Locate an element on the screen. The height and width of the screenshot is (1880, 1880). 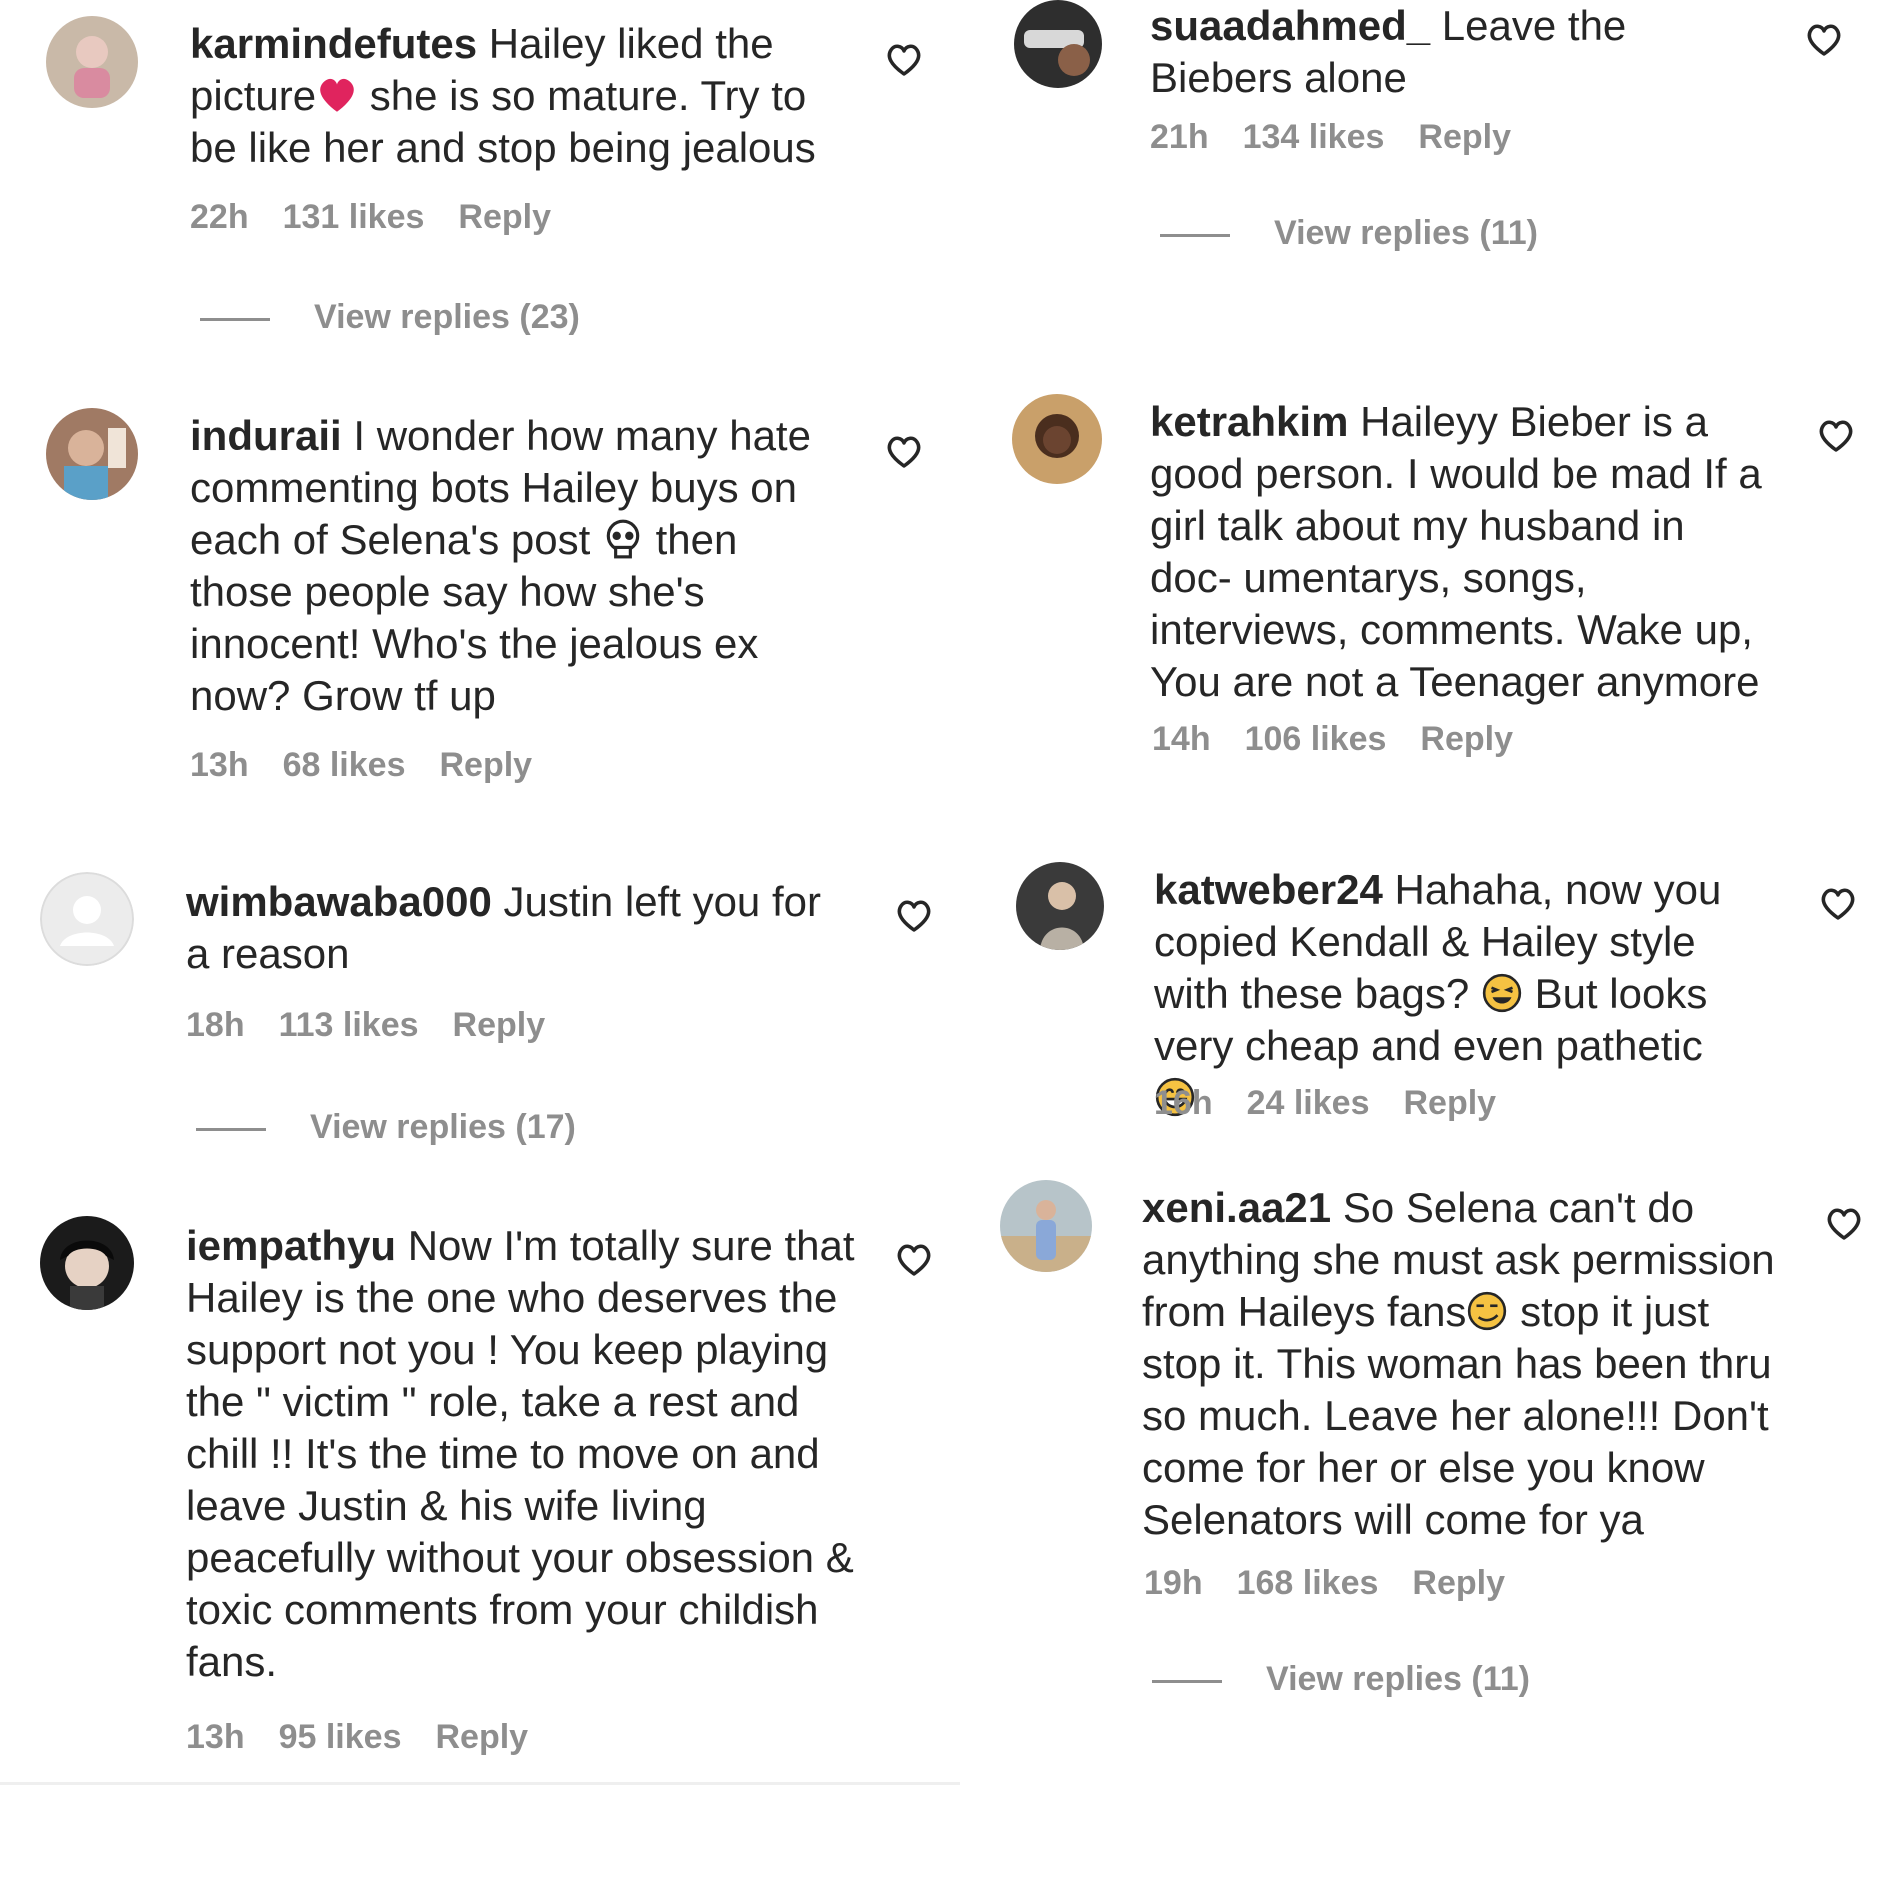
comment-meta: 13h 68 likes Reply is located at coordinates (378, 765).